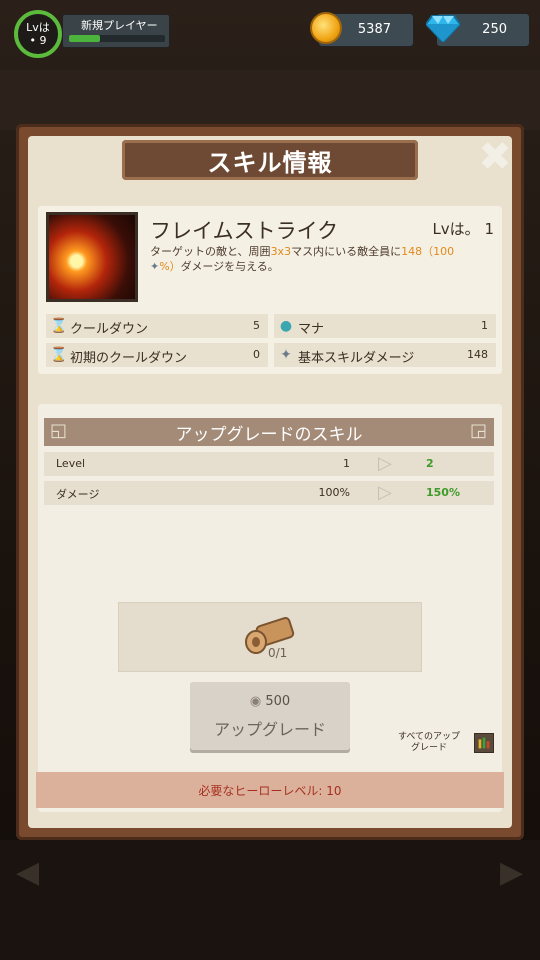  What do you see at coordinates (495, 157) in the screenshot?
I see `close-icon: ✖` at bounding box center [495, 157].